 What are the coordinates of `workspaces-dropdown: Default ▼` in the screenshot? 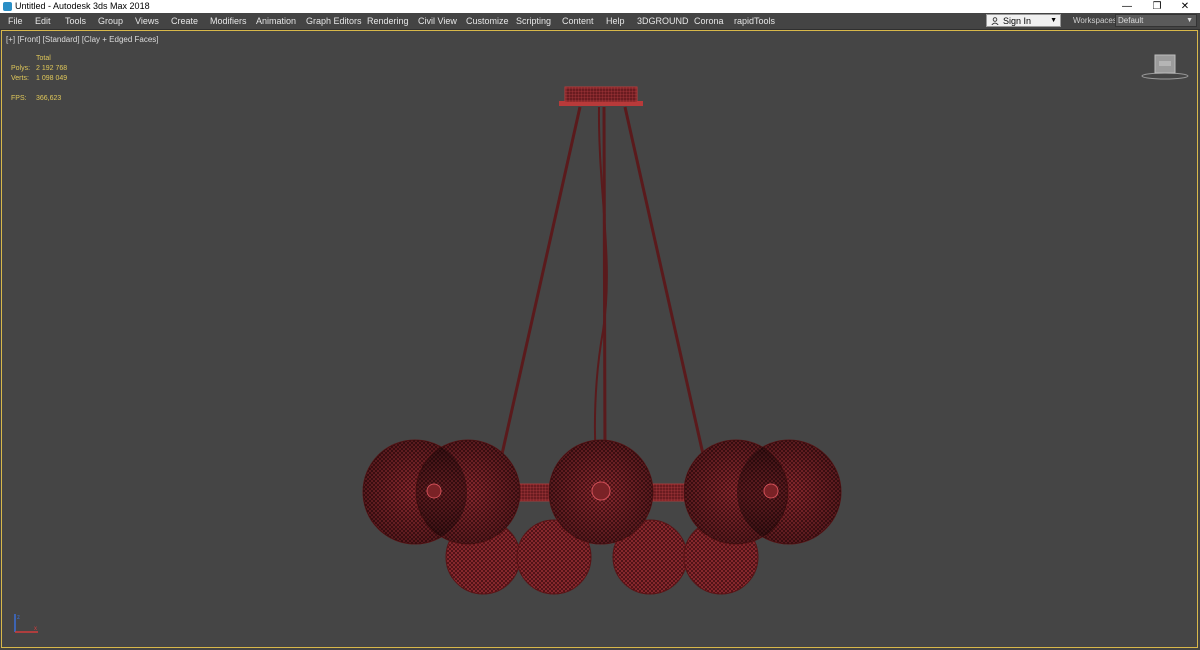 It's located at (1156, 20).